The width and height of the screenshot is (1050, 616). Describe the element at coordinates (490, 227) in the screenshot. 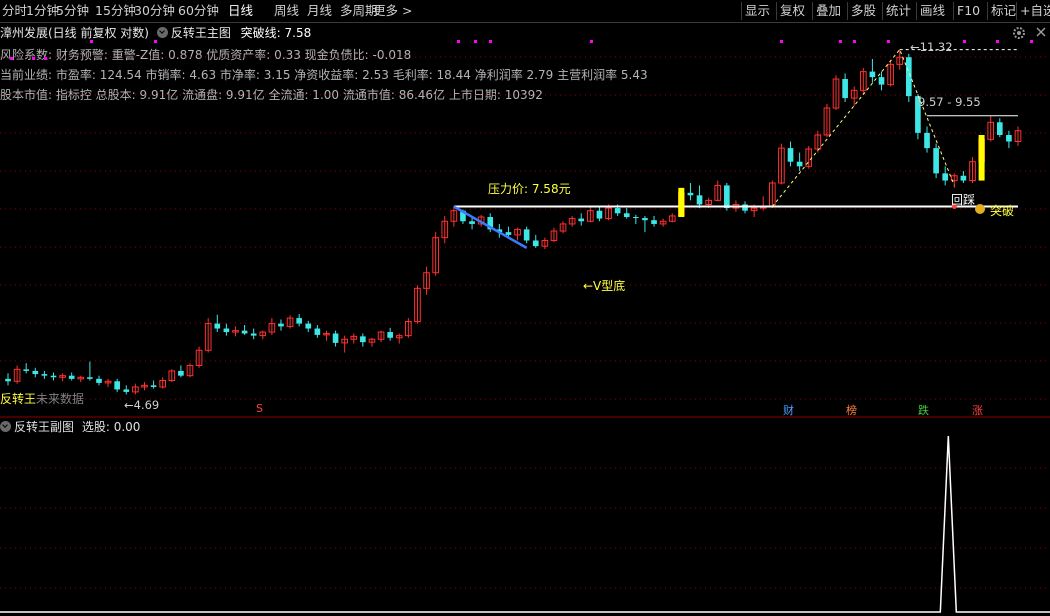

I see `v-bottom-trendline` at that location.